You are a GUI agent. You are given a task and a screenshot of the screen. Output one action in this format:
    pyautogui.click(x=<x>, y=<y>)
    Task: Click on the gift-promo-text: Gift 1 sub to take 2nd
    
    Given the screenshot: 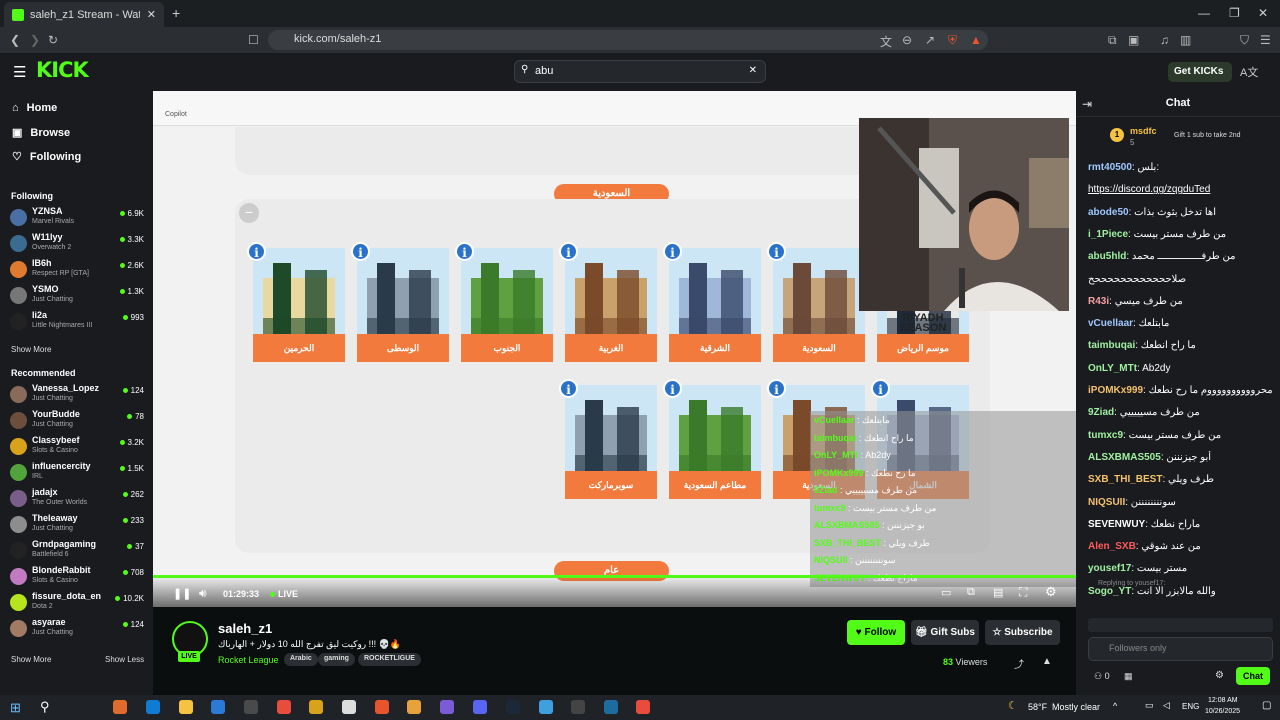 What is the action you would take?
    pyautogui.click(x=1207, y=135)
    